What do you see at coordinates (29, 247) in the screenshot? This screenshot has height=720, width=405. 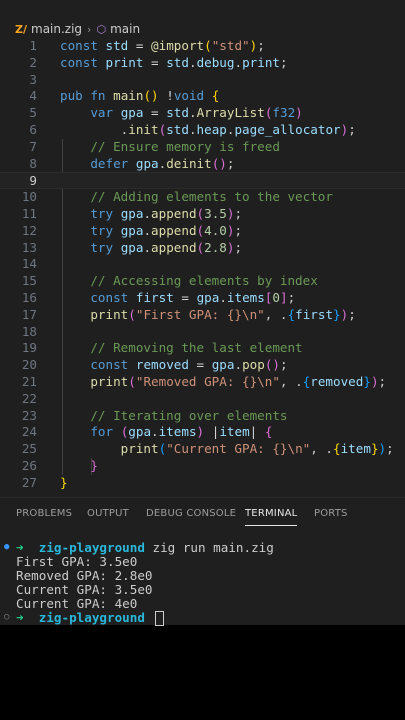 I see `line-number: 13` at bounding box center [29, 247].